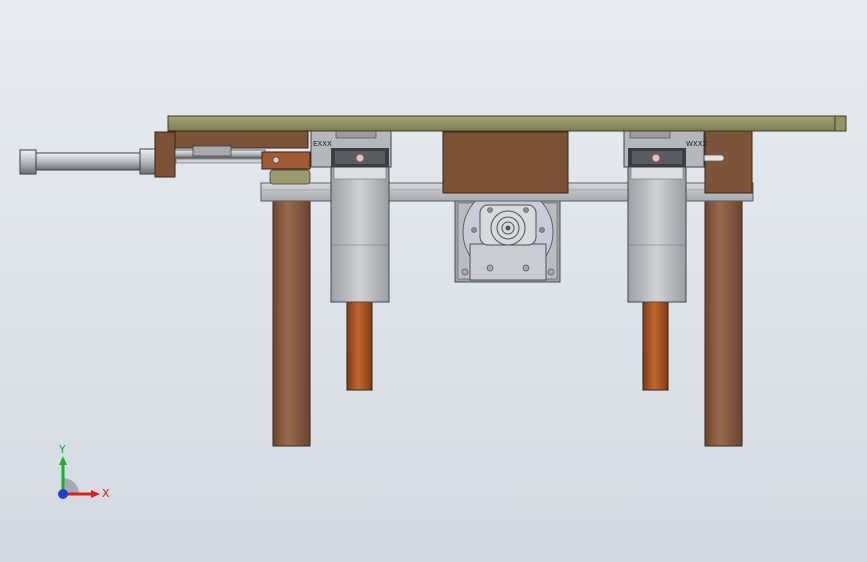 The image size is (867, 562). Describe the element at coordinates (697, 144) in the screenshot. I see `guide-label-right: WXXX` at that location.